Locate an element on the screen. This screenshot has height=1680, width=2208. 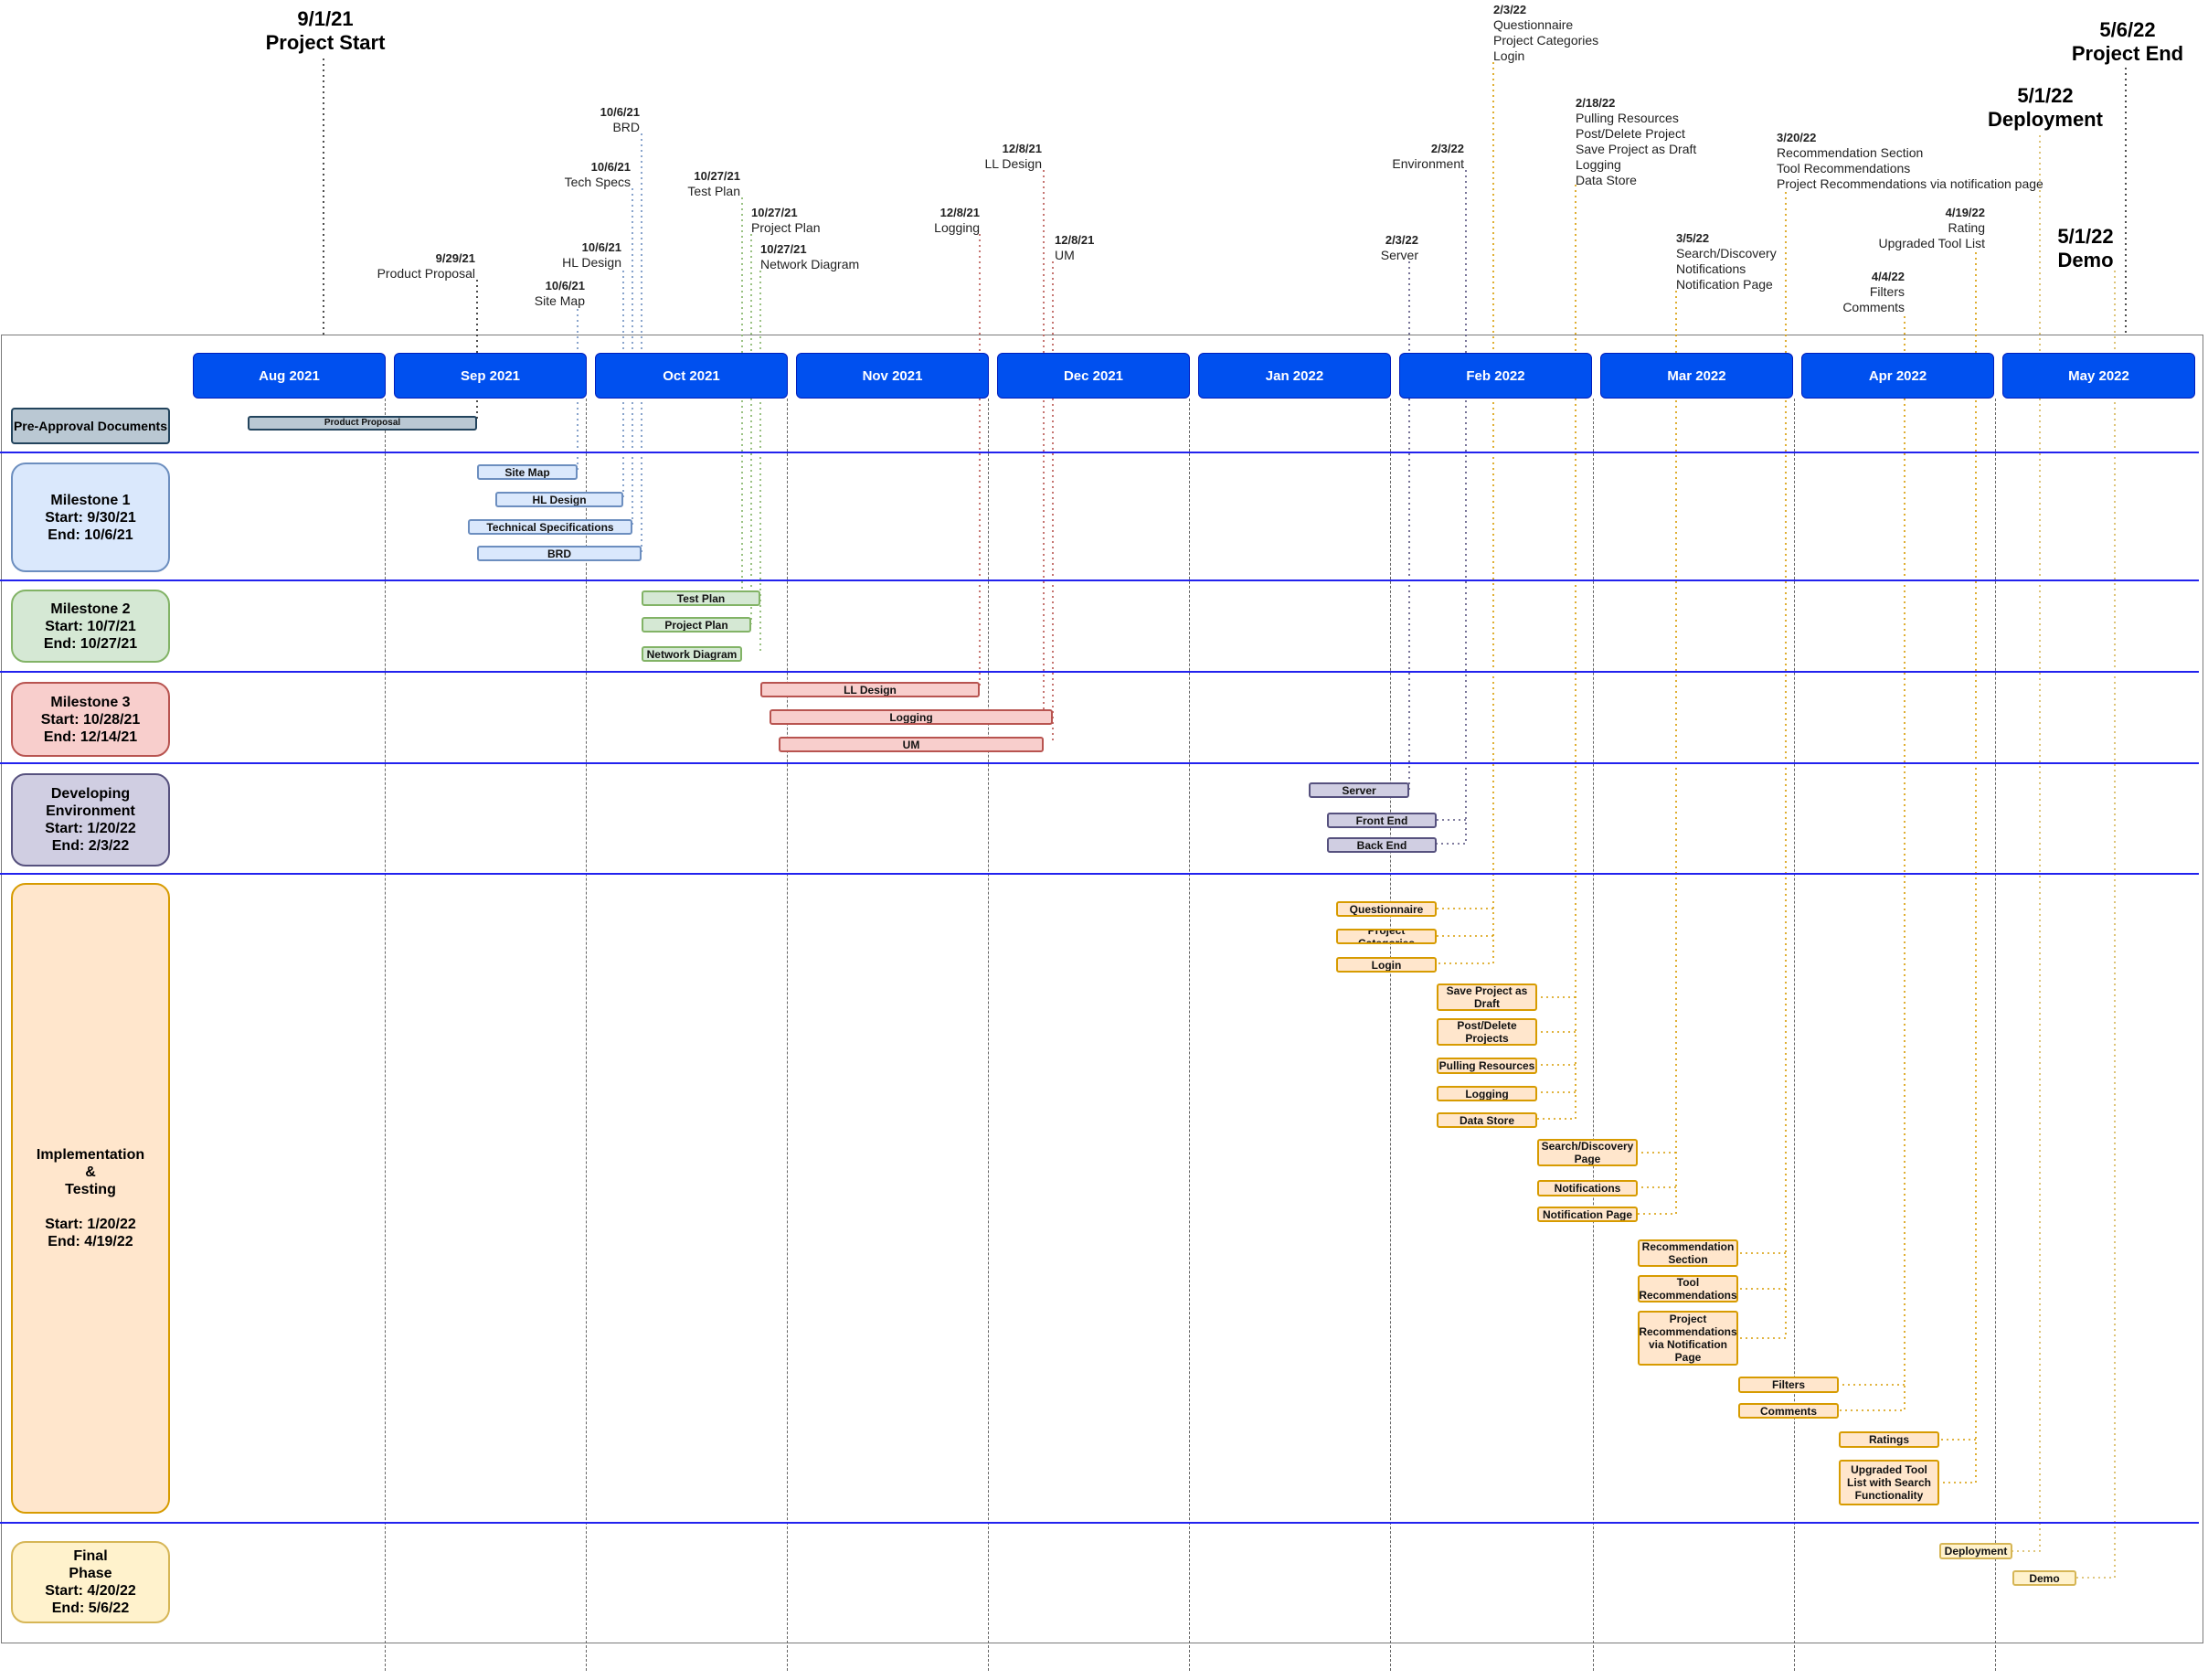
milestone-annotation-8: 12/8/21 LL Design is located at coordinates (1013, 156).